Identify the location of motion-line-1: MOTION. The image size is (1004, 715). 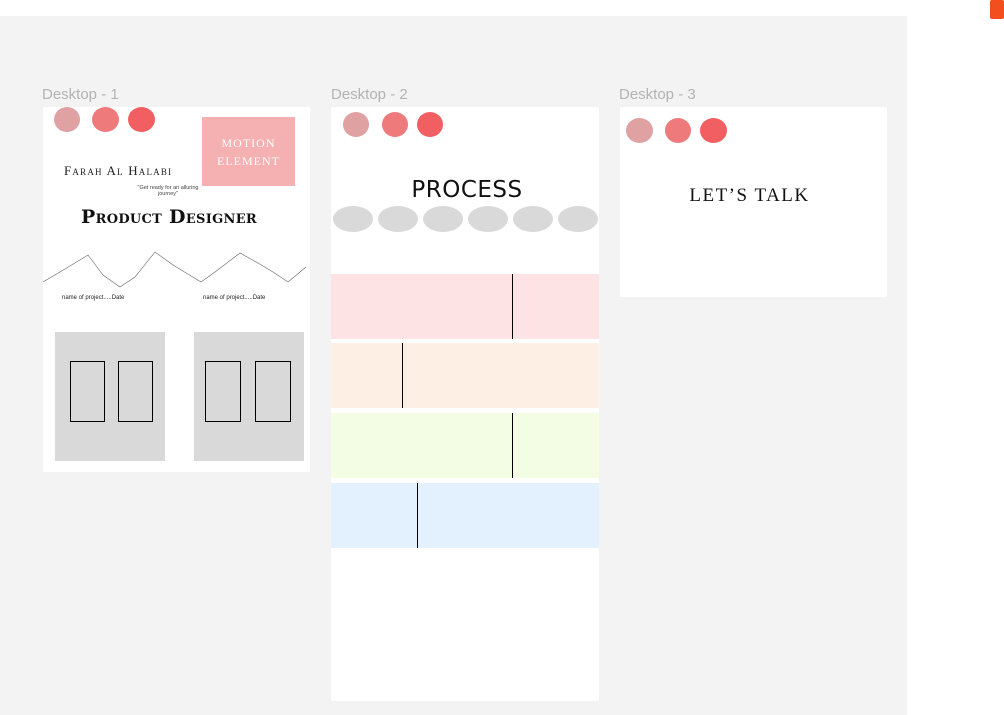
(248, 142).